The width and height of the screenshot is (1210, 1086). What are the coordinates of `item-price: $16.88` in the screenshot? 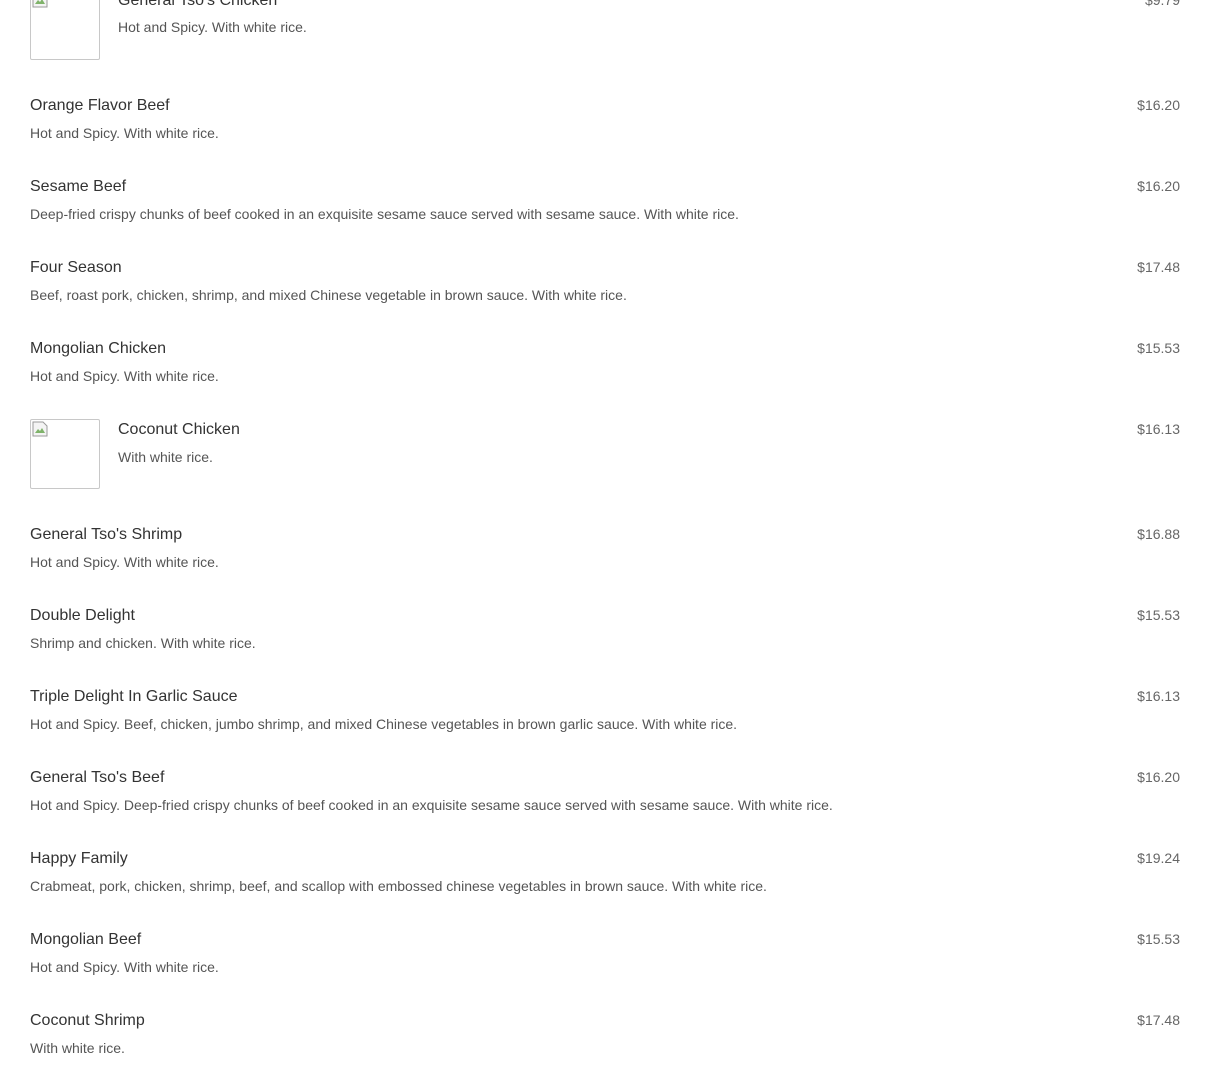 It's located at (1158, 534).